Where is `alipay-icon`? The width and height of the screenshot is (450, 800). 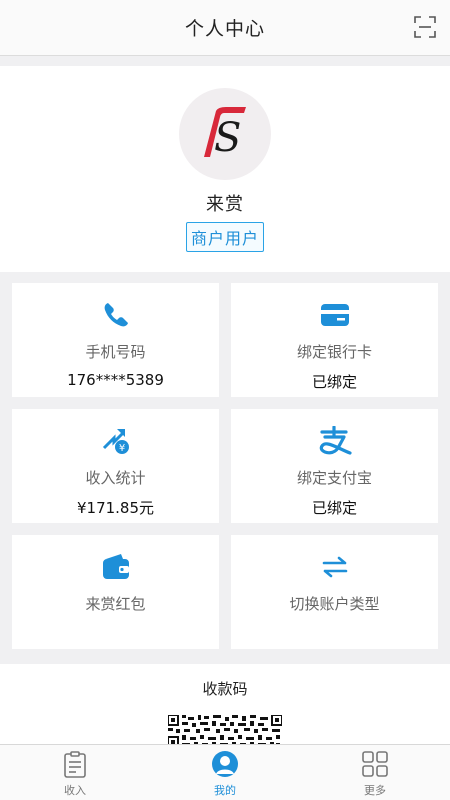
alipay-icon is located at coordinates (335, 440).